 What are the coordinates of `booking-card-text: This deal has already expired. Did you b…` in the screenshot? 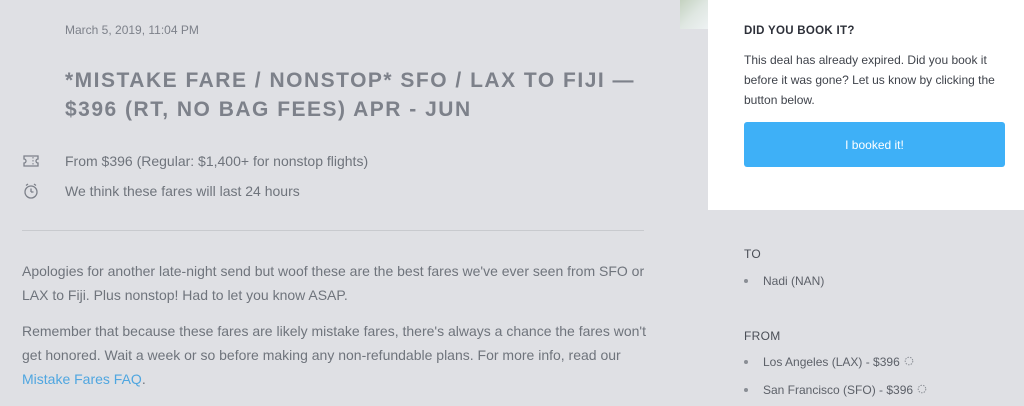 It's located at (869, 80).